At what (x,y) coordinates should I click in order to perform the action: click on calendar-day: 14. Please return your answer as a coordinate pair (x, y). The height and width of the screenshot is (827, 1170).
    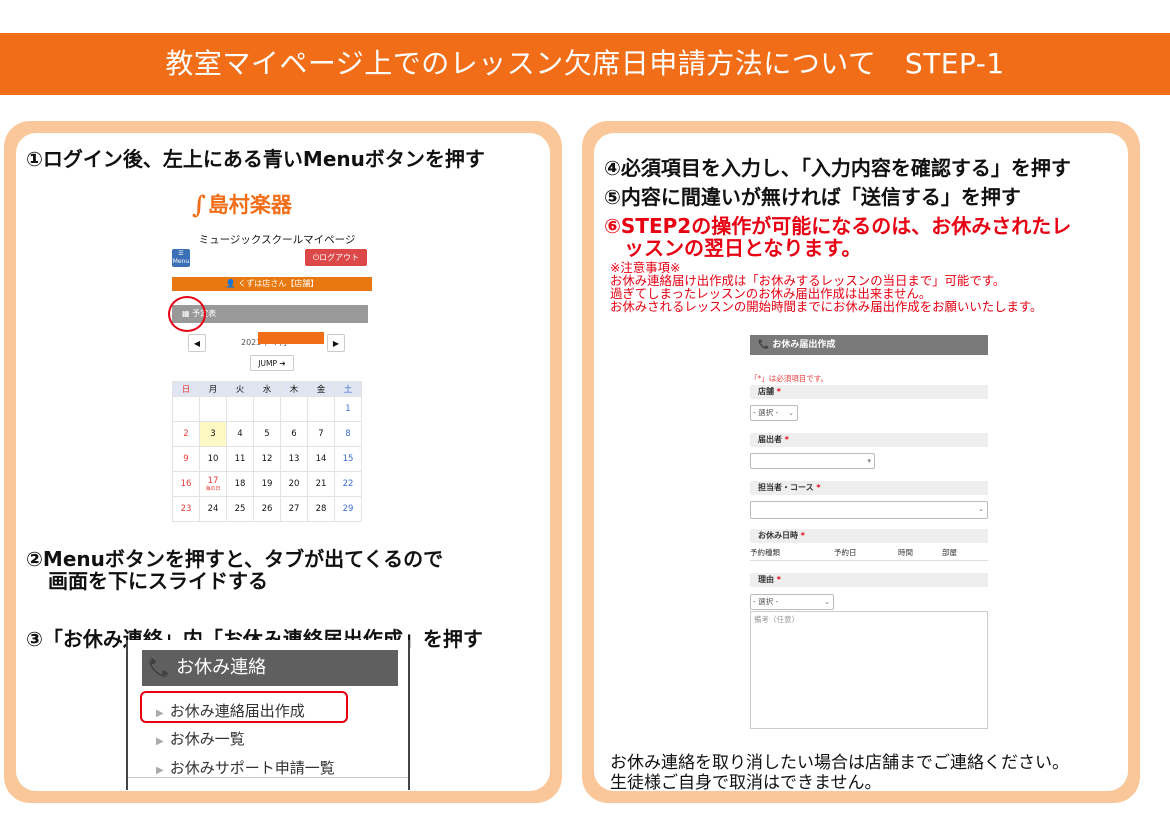
    Looking at the image, I should click on (321, 459).